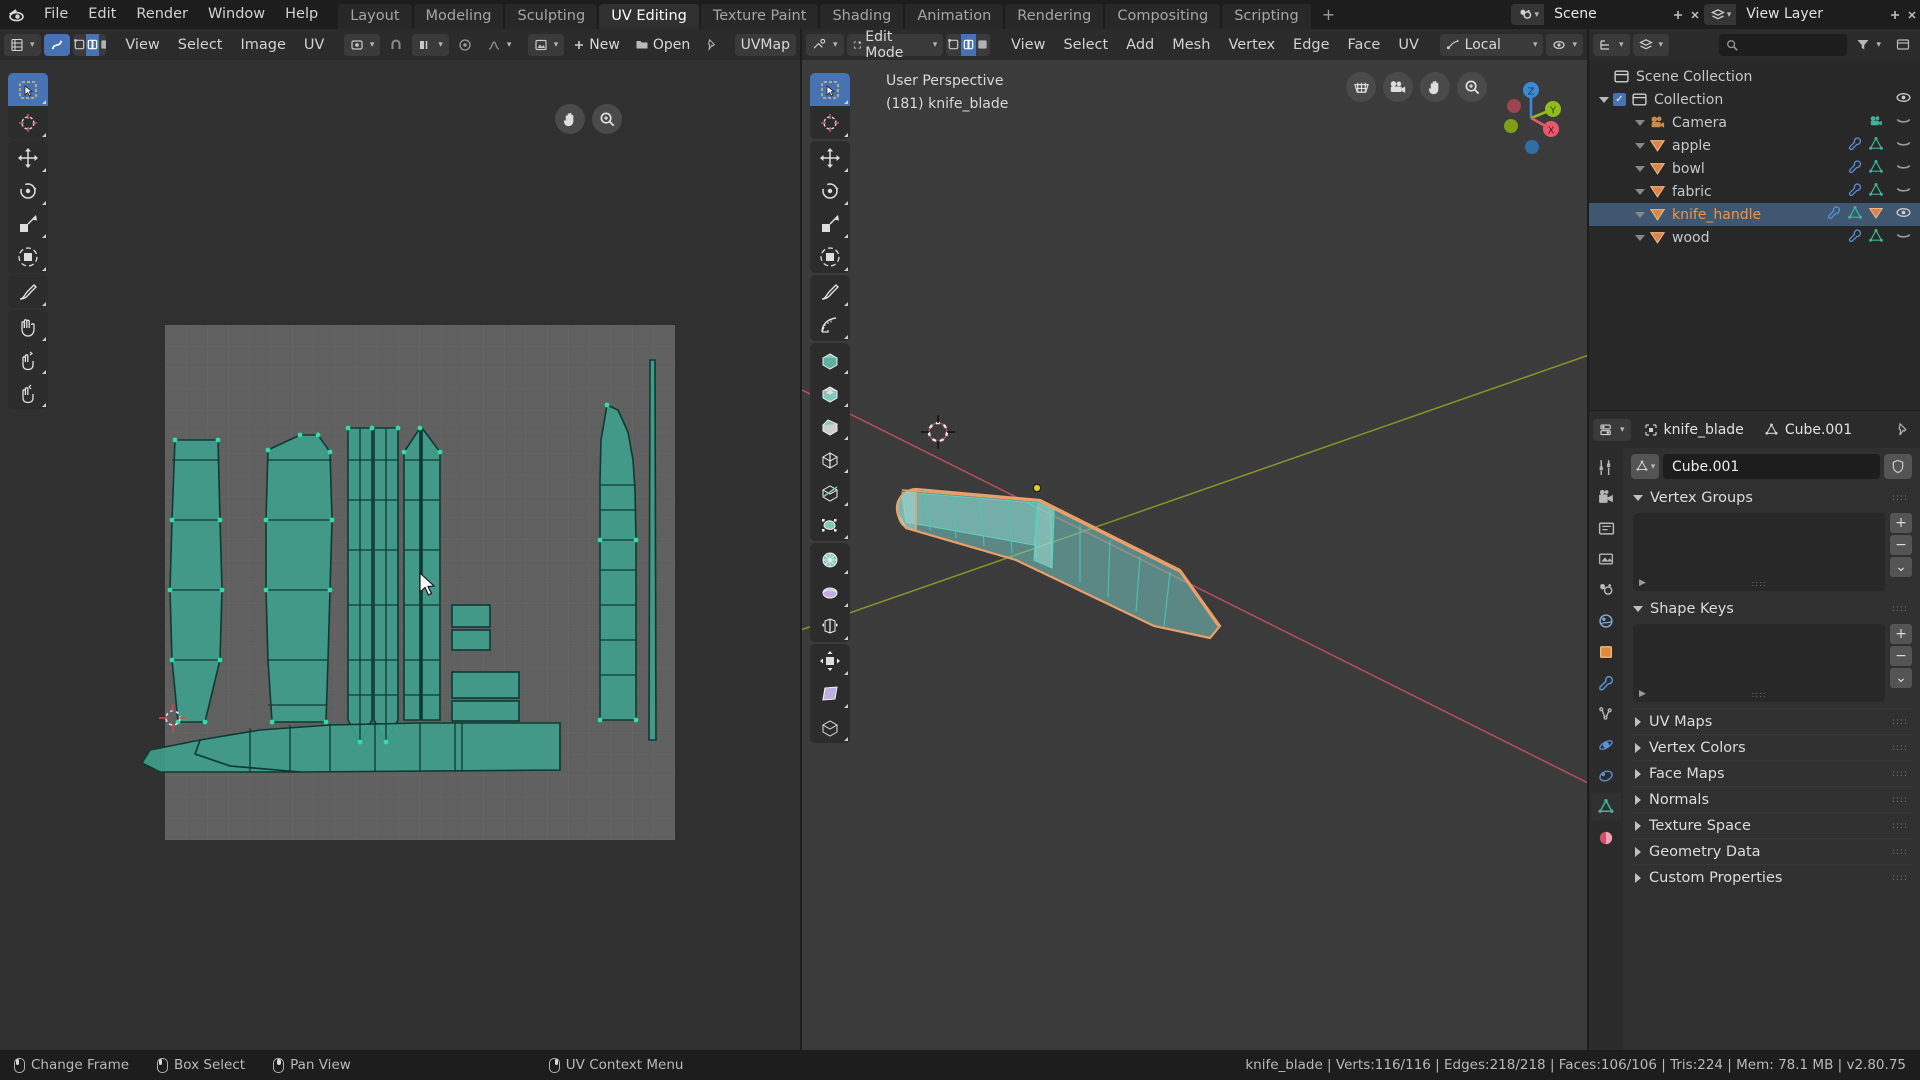  Describe the element at coordinates (17, 14) in the screenshot. I see `blender-logo-icon` at that location.